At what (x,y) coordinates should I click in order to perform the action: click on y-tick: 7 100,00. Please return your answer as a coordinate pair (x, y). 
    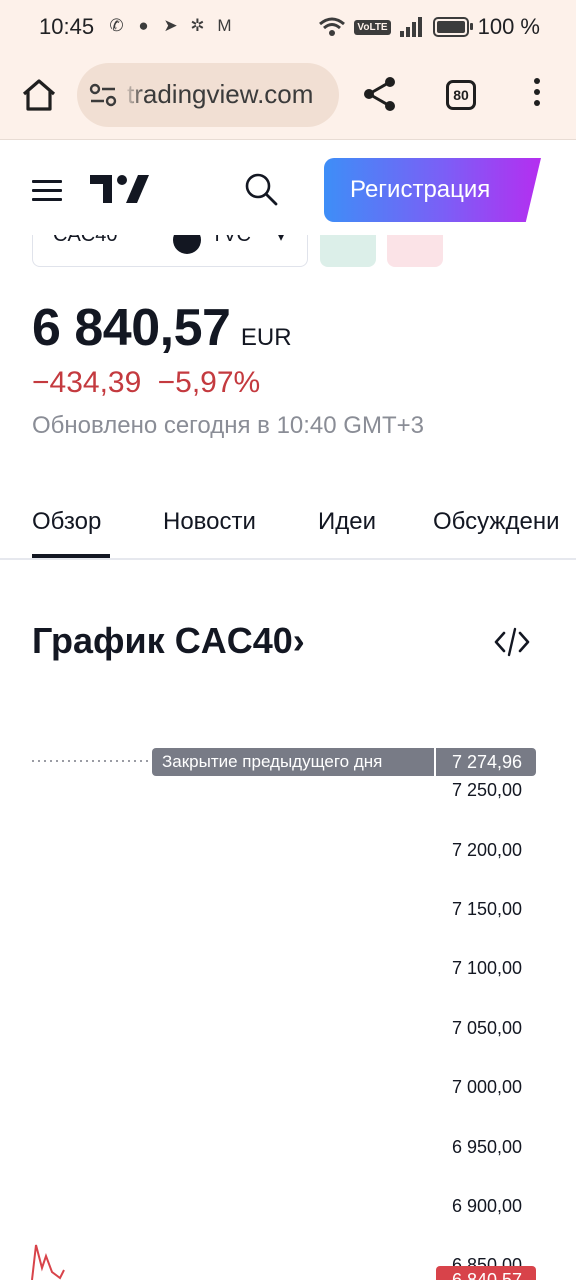
    Looking at the image, I should click on (487, 968).